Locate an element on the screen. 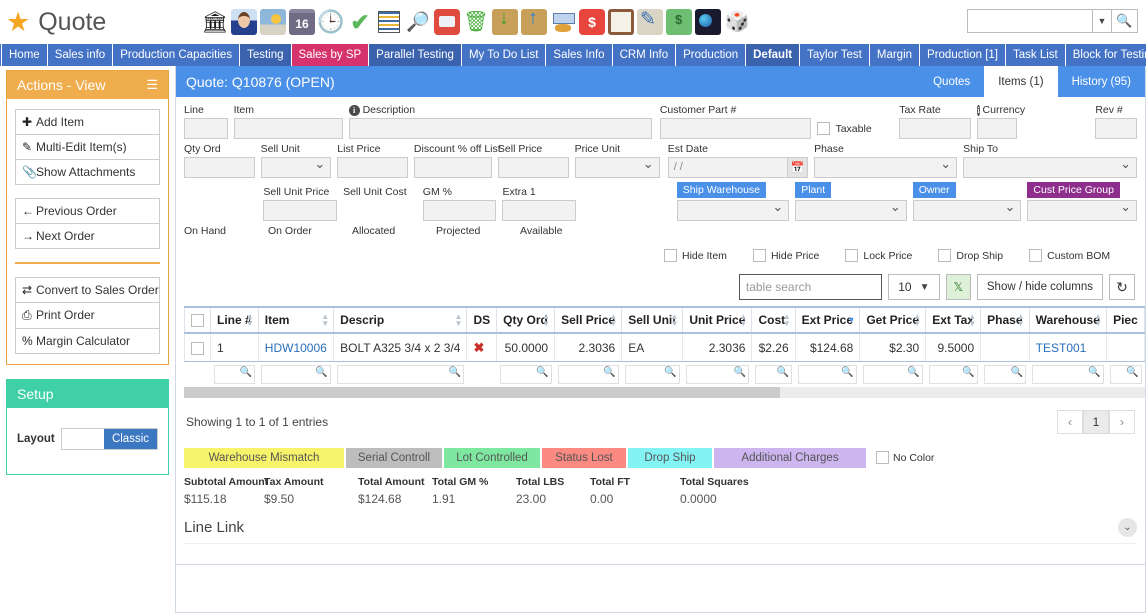 The width and height of the screenshot is (1146, 613). global-search: ▼ 🔍 is located at coordinates (1052, 21).